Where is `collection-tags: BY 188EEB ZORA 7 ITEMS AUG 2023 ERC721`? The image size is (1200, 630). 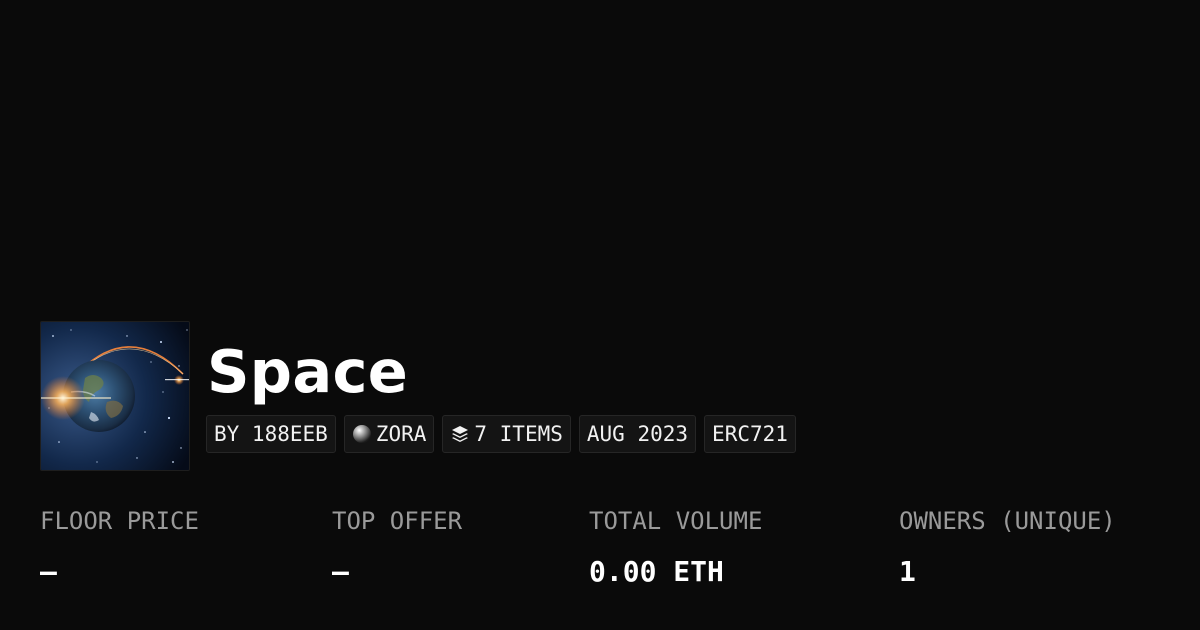 collection-tags: BY 188EEB ZORA 7 ITEMS AUG 2023 ERC721 is located at coordinates (501, 435).